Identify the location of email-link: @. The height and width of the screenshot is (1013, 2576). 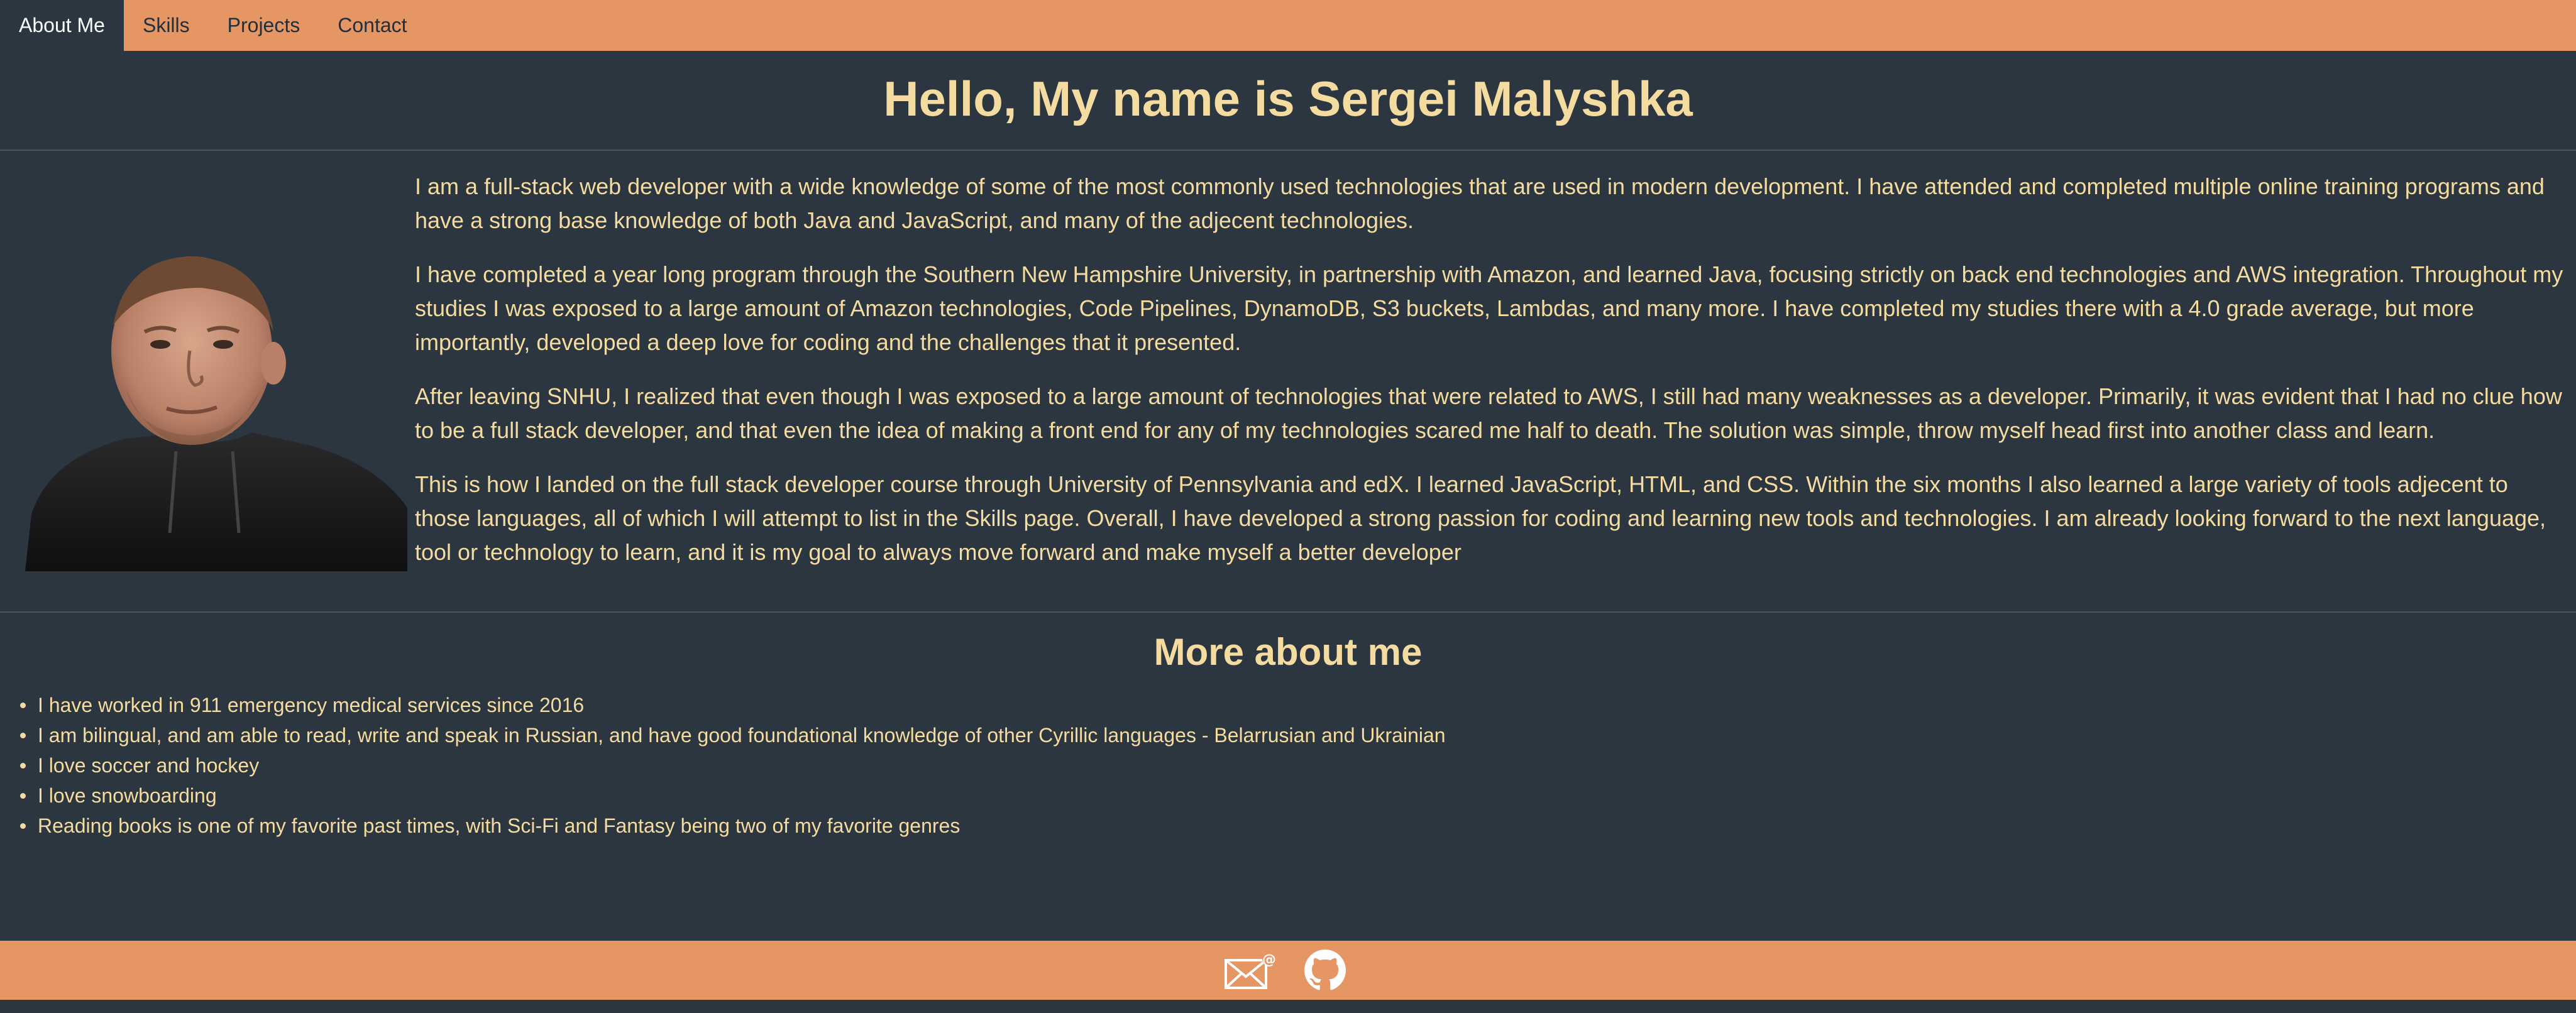
(1251, 970).